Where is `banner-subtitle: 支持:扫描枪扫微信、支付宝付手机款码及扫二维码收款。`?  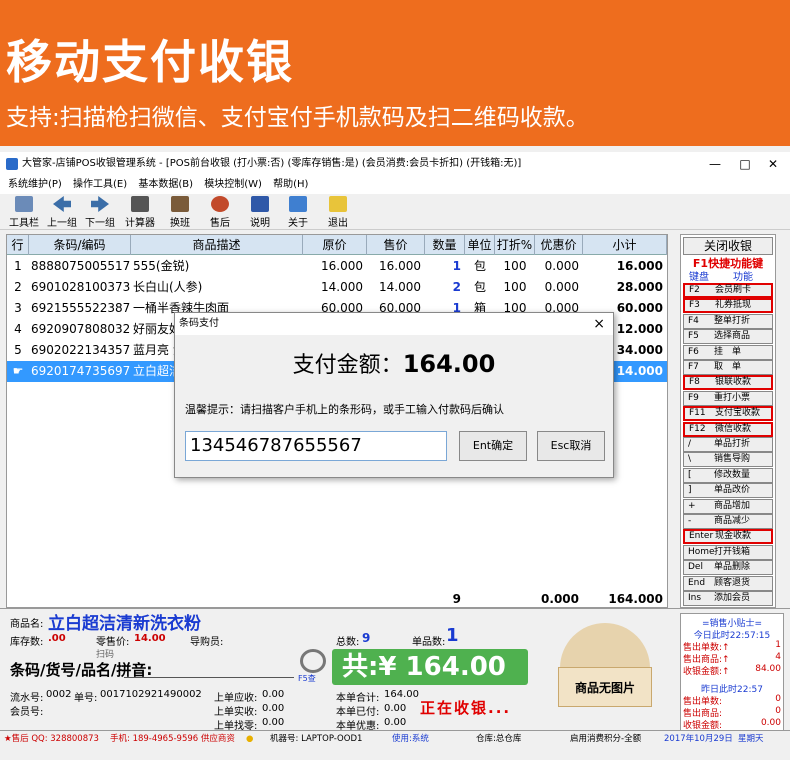 banner-subtitle: 支持:扫描枪扫微信、支付宝付手机款码及扫二维码收款。 is located at coordinates (297, 118).